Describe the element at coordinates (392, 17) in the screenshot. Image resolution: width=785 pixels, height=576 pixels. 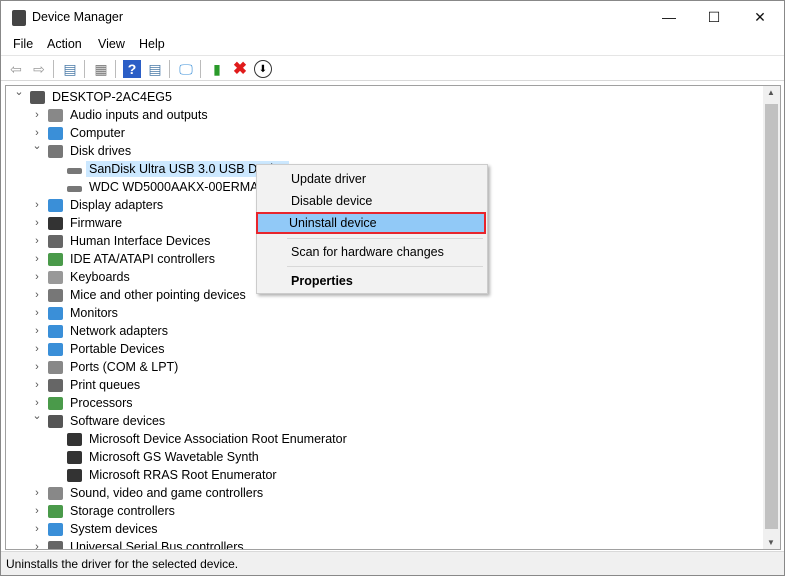
I see `title-bar: Device Manager — ☐ ✕` at that location.